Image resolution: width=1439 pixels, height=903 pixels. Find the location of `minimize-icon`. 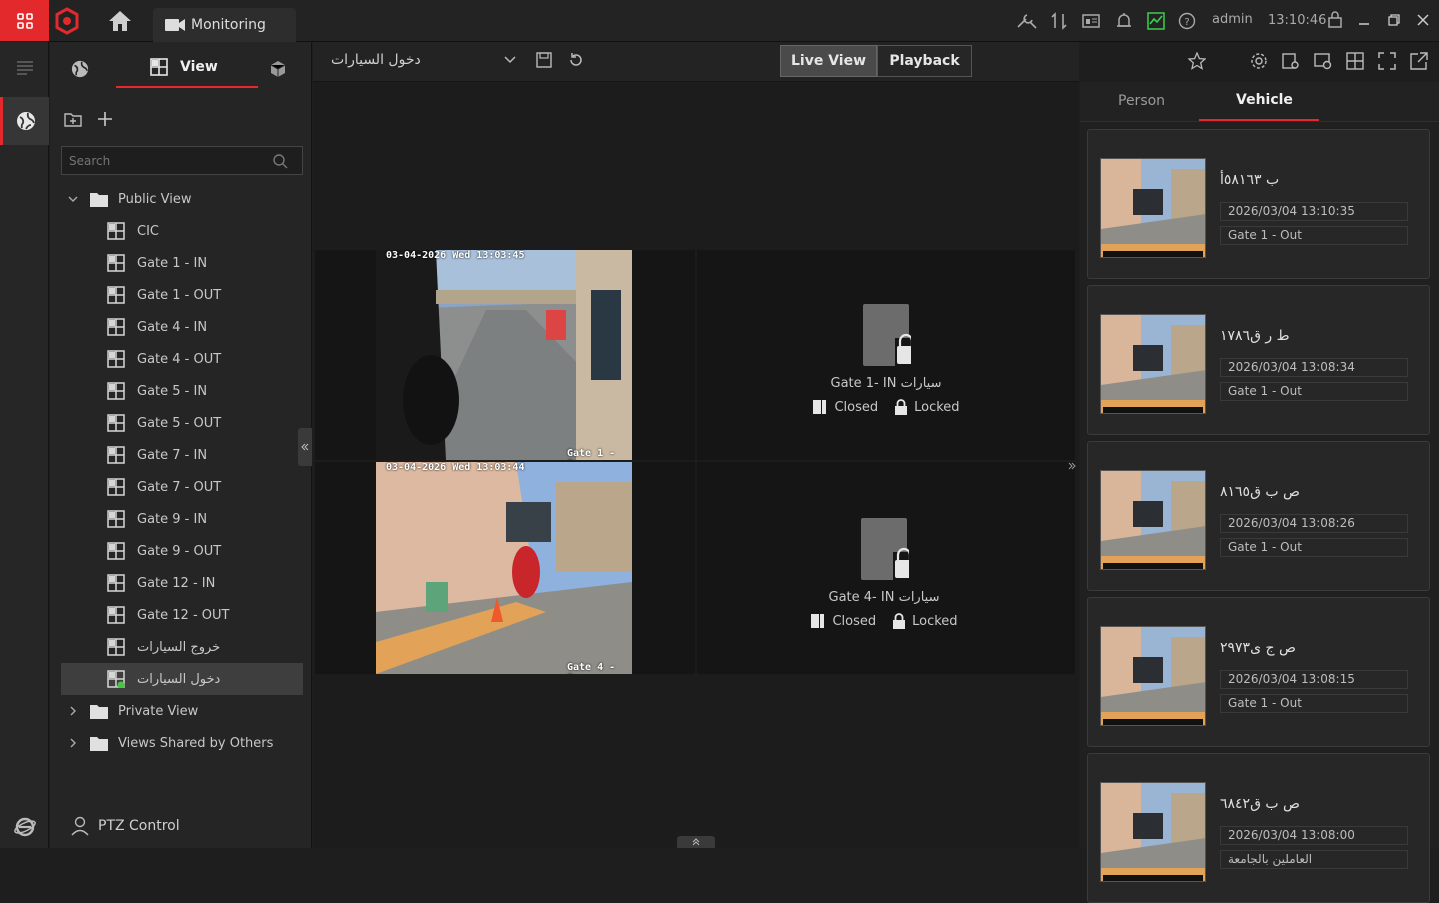

minimize-icon is located at coordinates (1364, 20).